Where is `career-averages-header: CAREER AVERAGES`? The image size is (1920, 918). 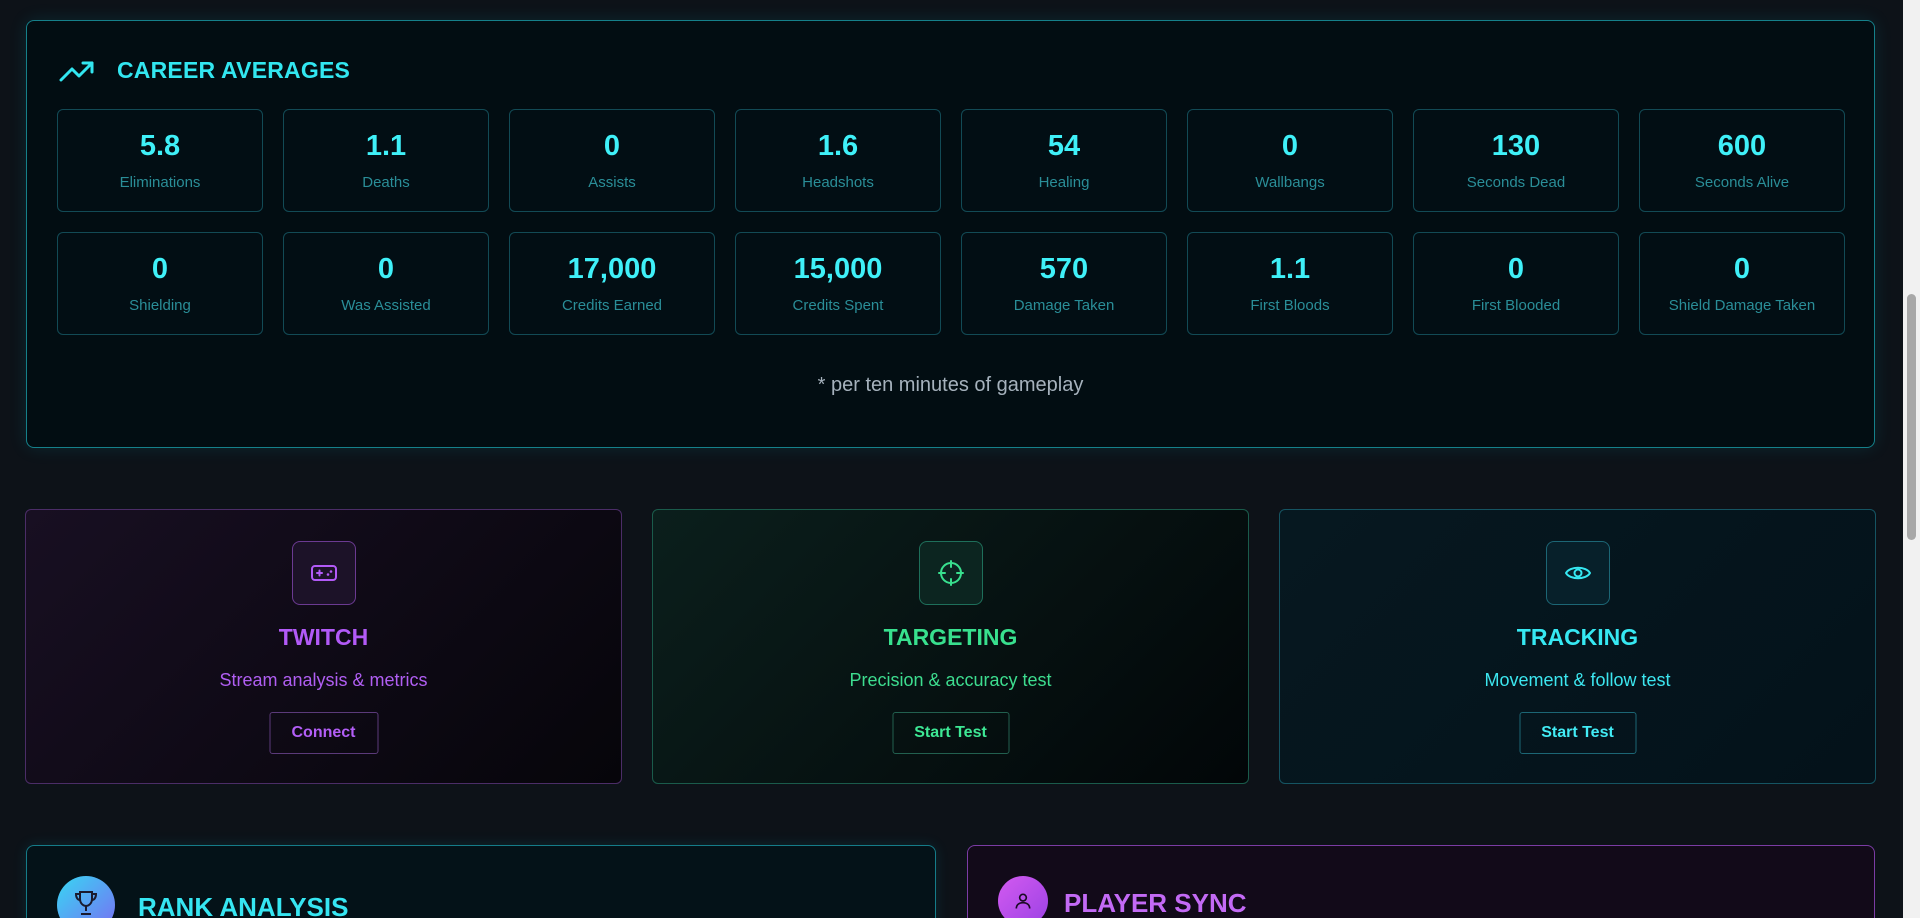 career-averages-header: CAREER AVERAGES is located at coordinates (204, 70).